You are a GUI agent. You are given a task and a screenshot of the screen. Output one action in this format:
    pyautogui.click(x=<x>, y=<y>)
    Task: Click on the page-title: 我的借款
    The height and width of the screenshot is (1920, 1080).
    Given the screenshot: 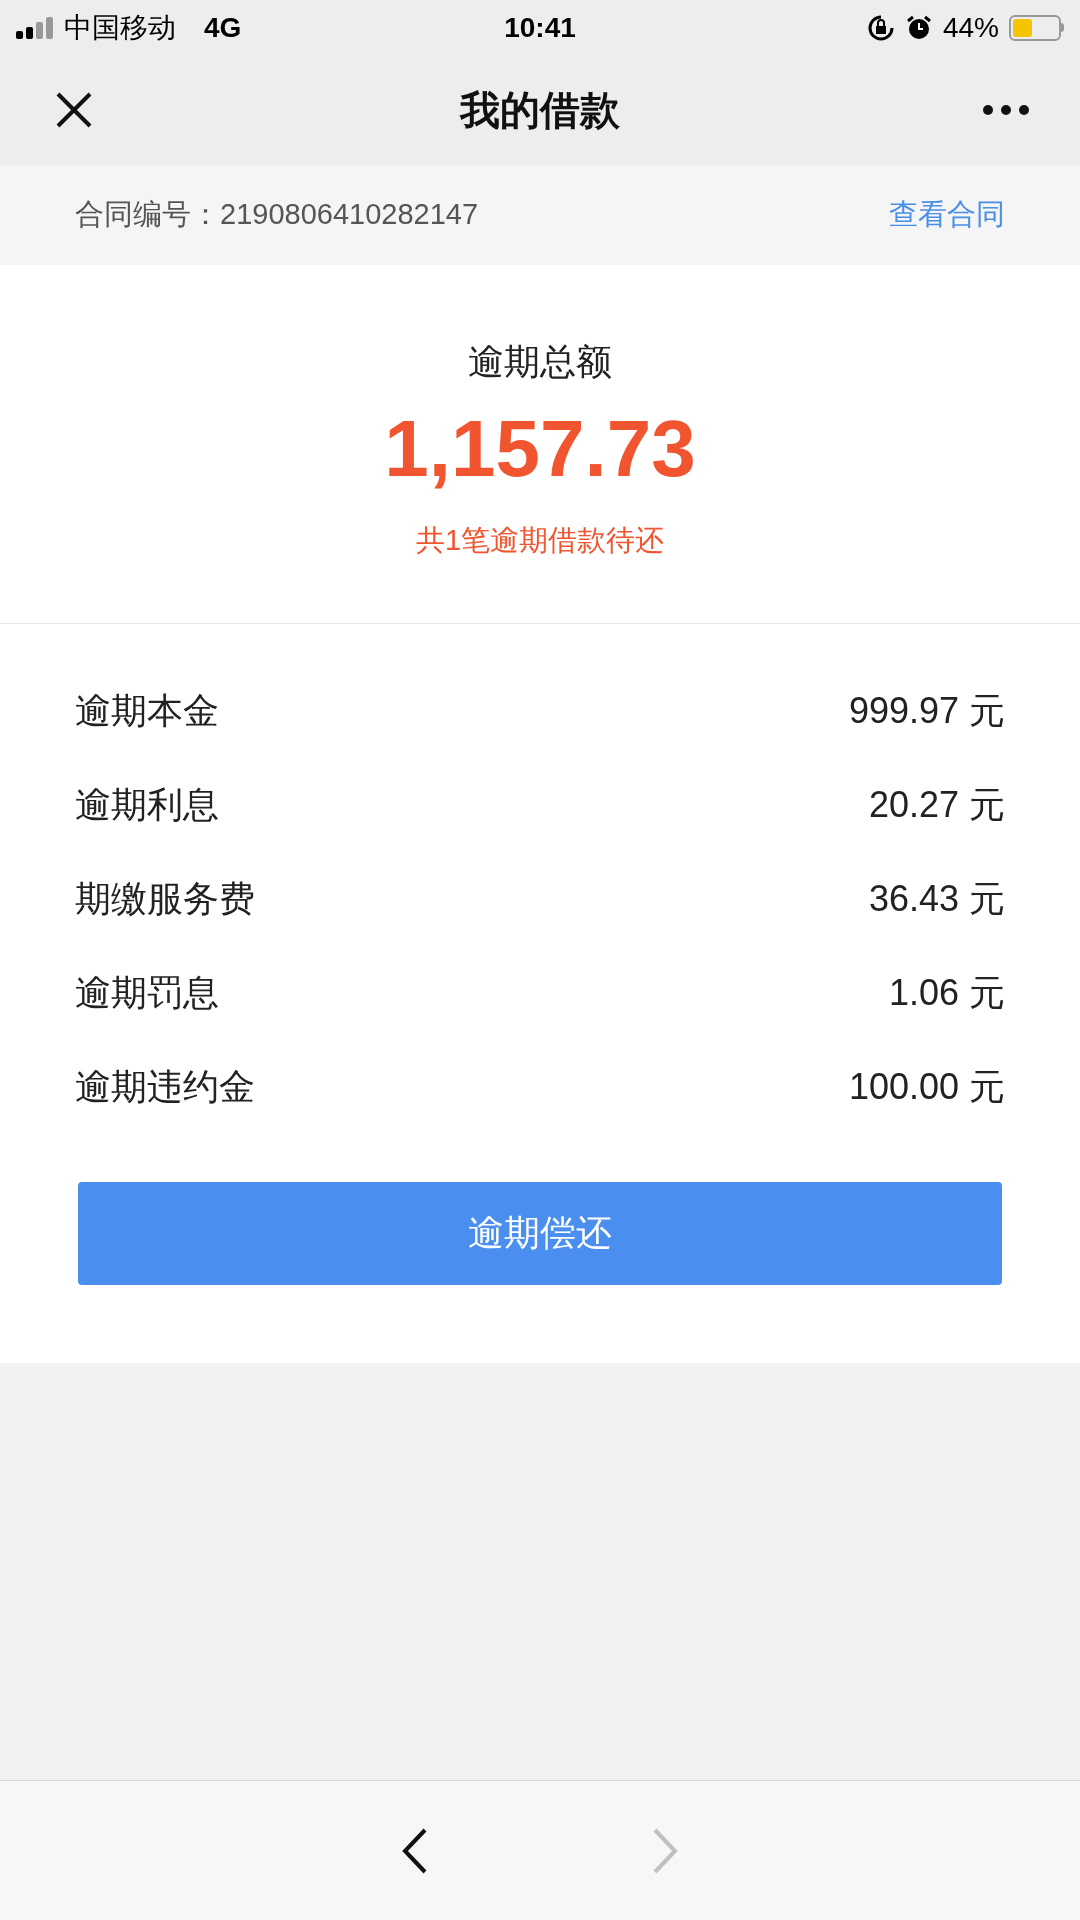 What is the action you would take?
    pyautogui.click(x=539, y=110)
    